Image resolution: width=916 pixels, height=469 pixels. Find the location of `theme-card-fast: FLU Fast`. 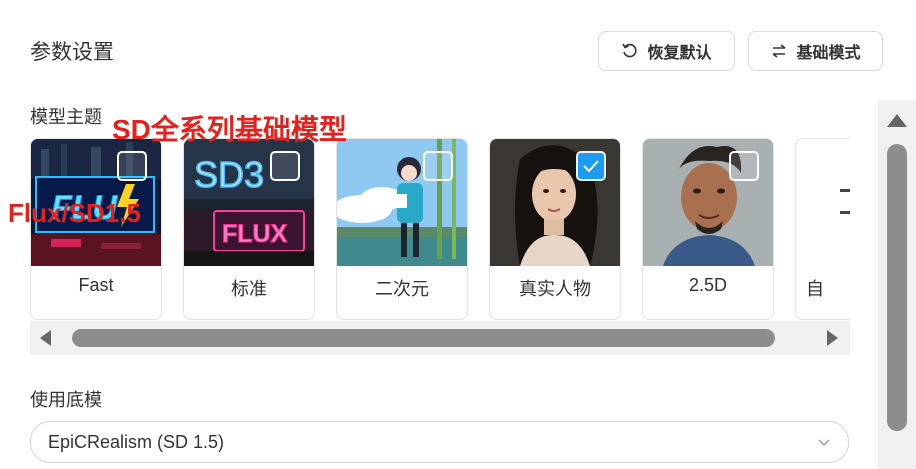

theme-card-fast: FLU Fast is located at coordinates (96, 229).